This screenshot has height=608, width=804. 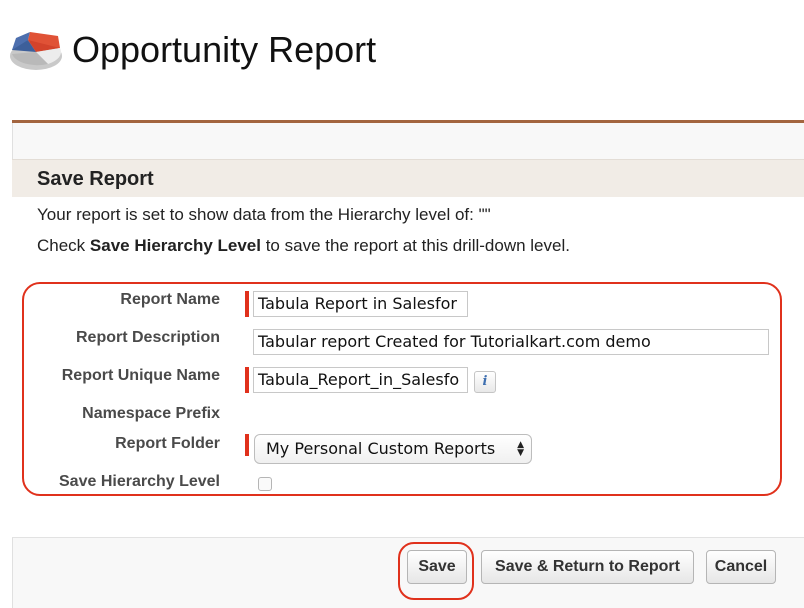 I want to click on instruction-bold: Save Hierarchy Level, so click(x=175, y=245).